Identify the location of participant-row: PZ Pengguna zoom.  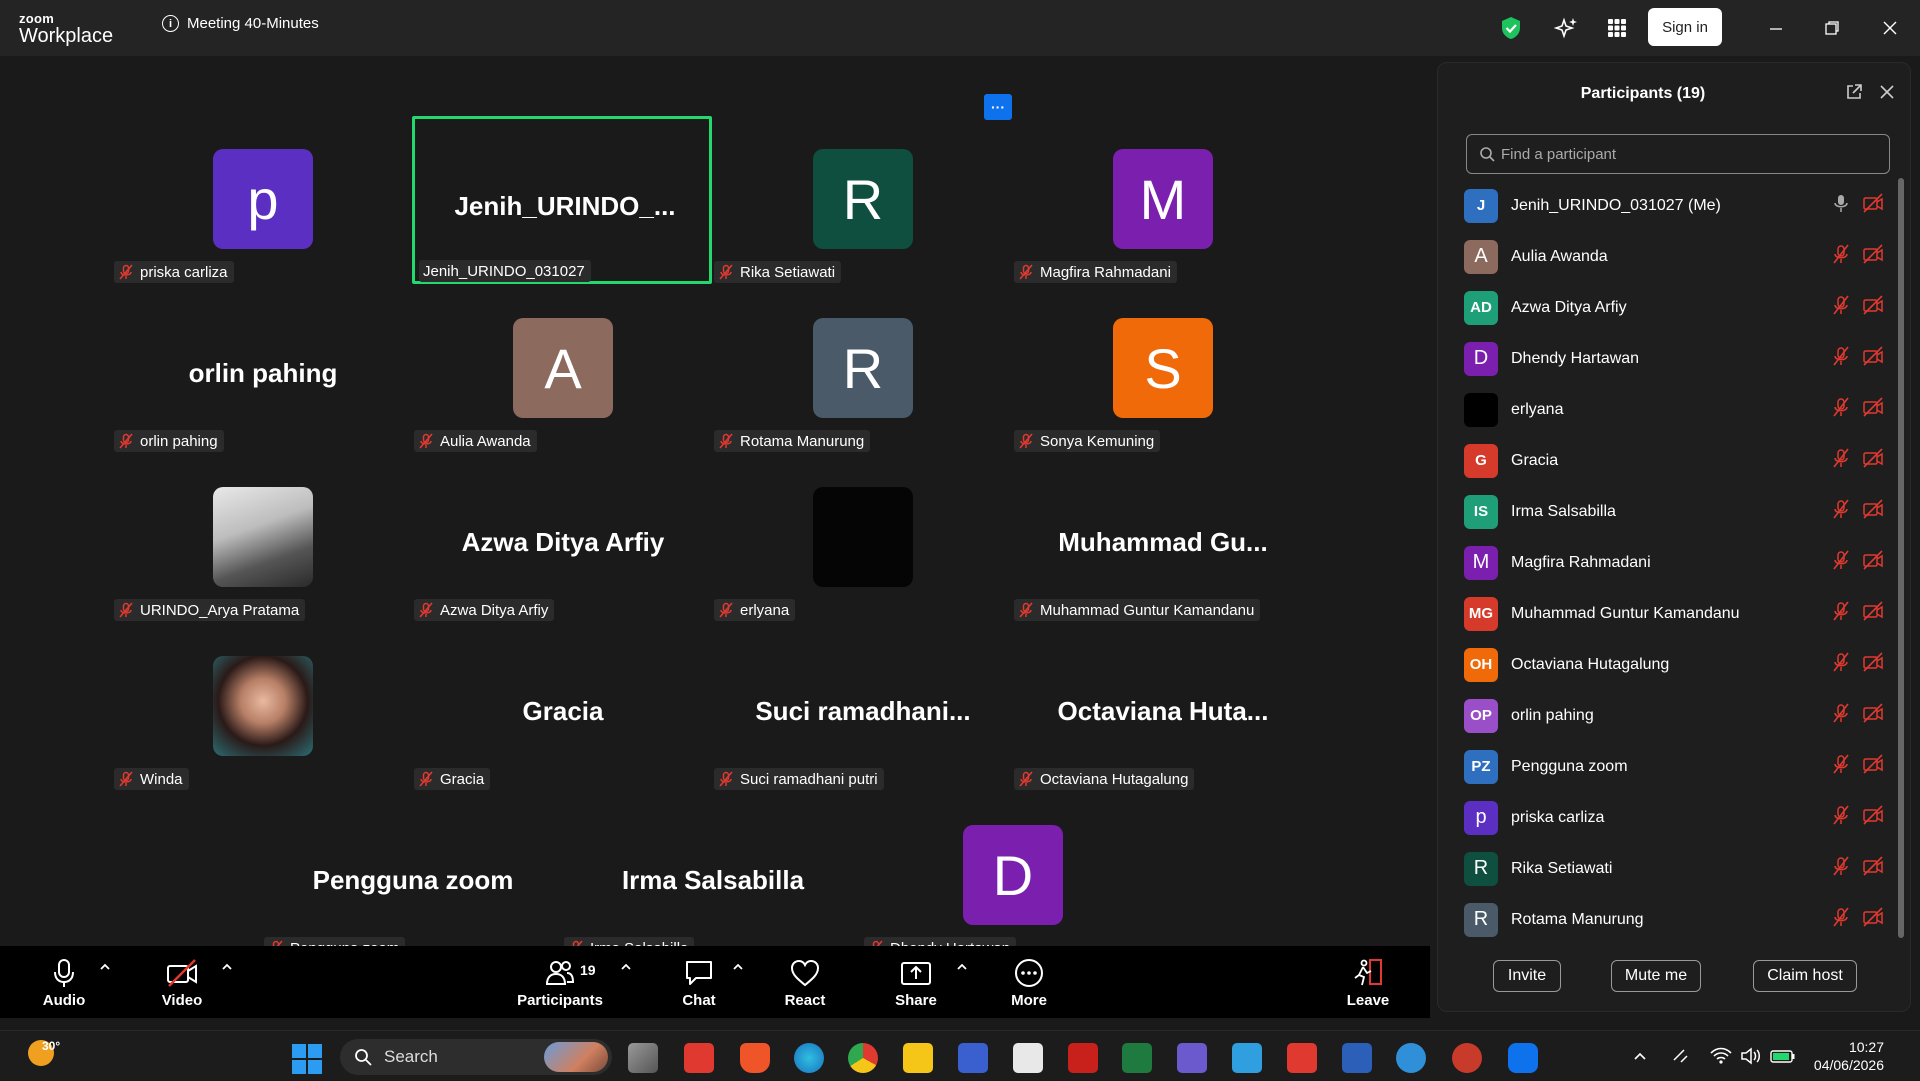
(1674, 766).